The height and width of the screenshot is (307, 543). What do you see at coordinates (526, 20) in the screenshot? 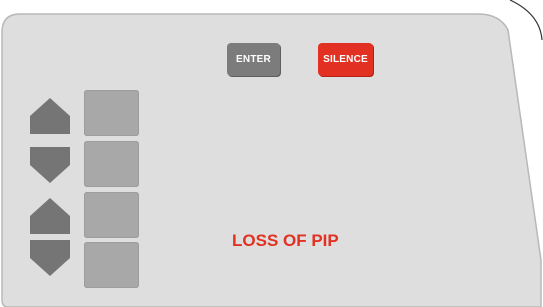
I see `corner-curve` at bounding box center [526, 20].